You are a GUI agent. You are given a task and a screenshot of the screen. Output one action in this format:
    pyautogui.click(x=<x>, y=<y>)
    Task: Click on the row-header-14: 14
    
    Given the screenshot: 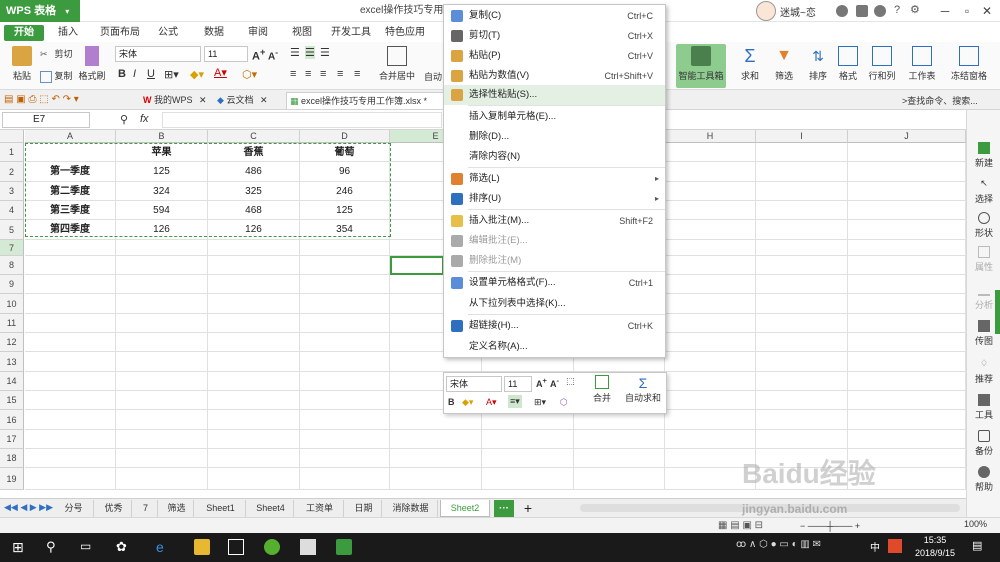 What is the action you would take?
    pyautogui.click(x=12, y=381)
    